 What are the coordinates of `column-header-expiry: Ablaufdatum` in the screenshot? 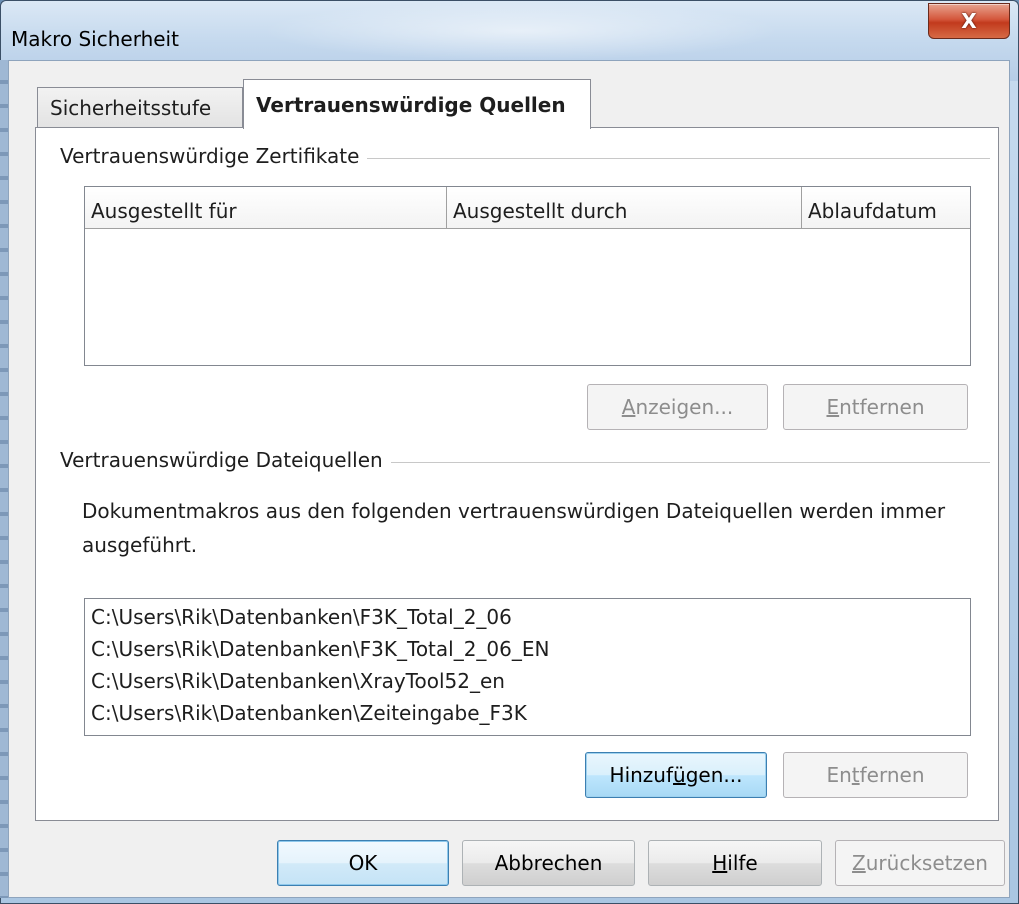 It's located at (883, 207).